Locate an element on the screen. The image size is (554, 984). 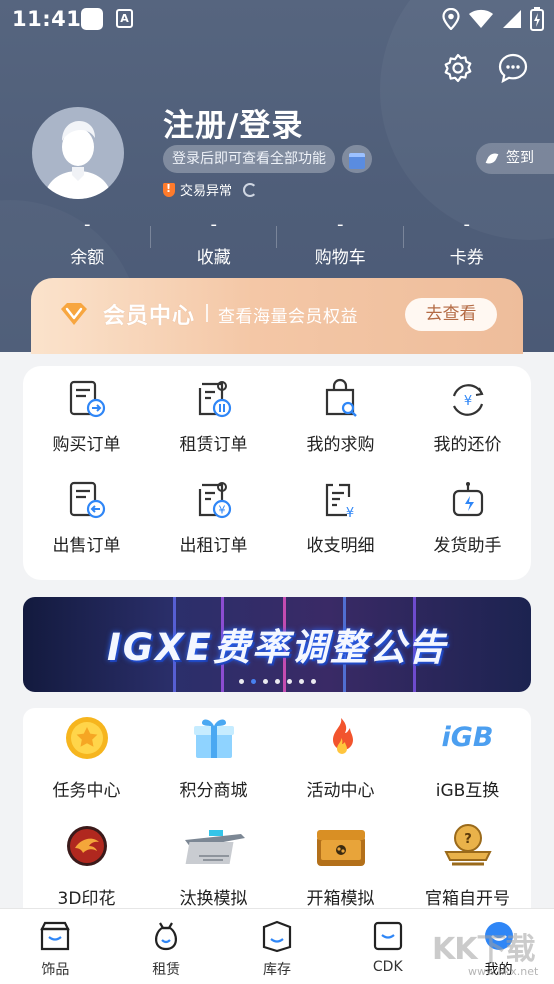
task-center-item: 任务中心 is located at coordinates (86, 768).